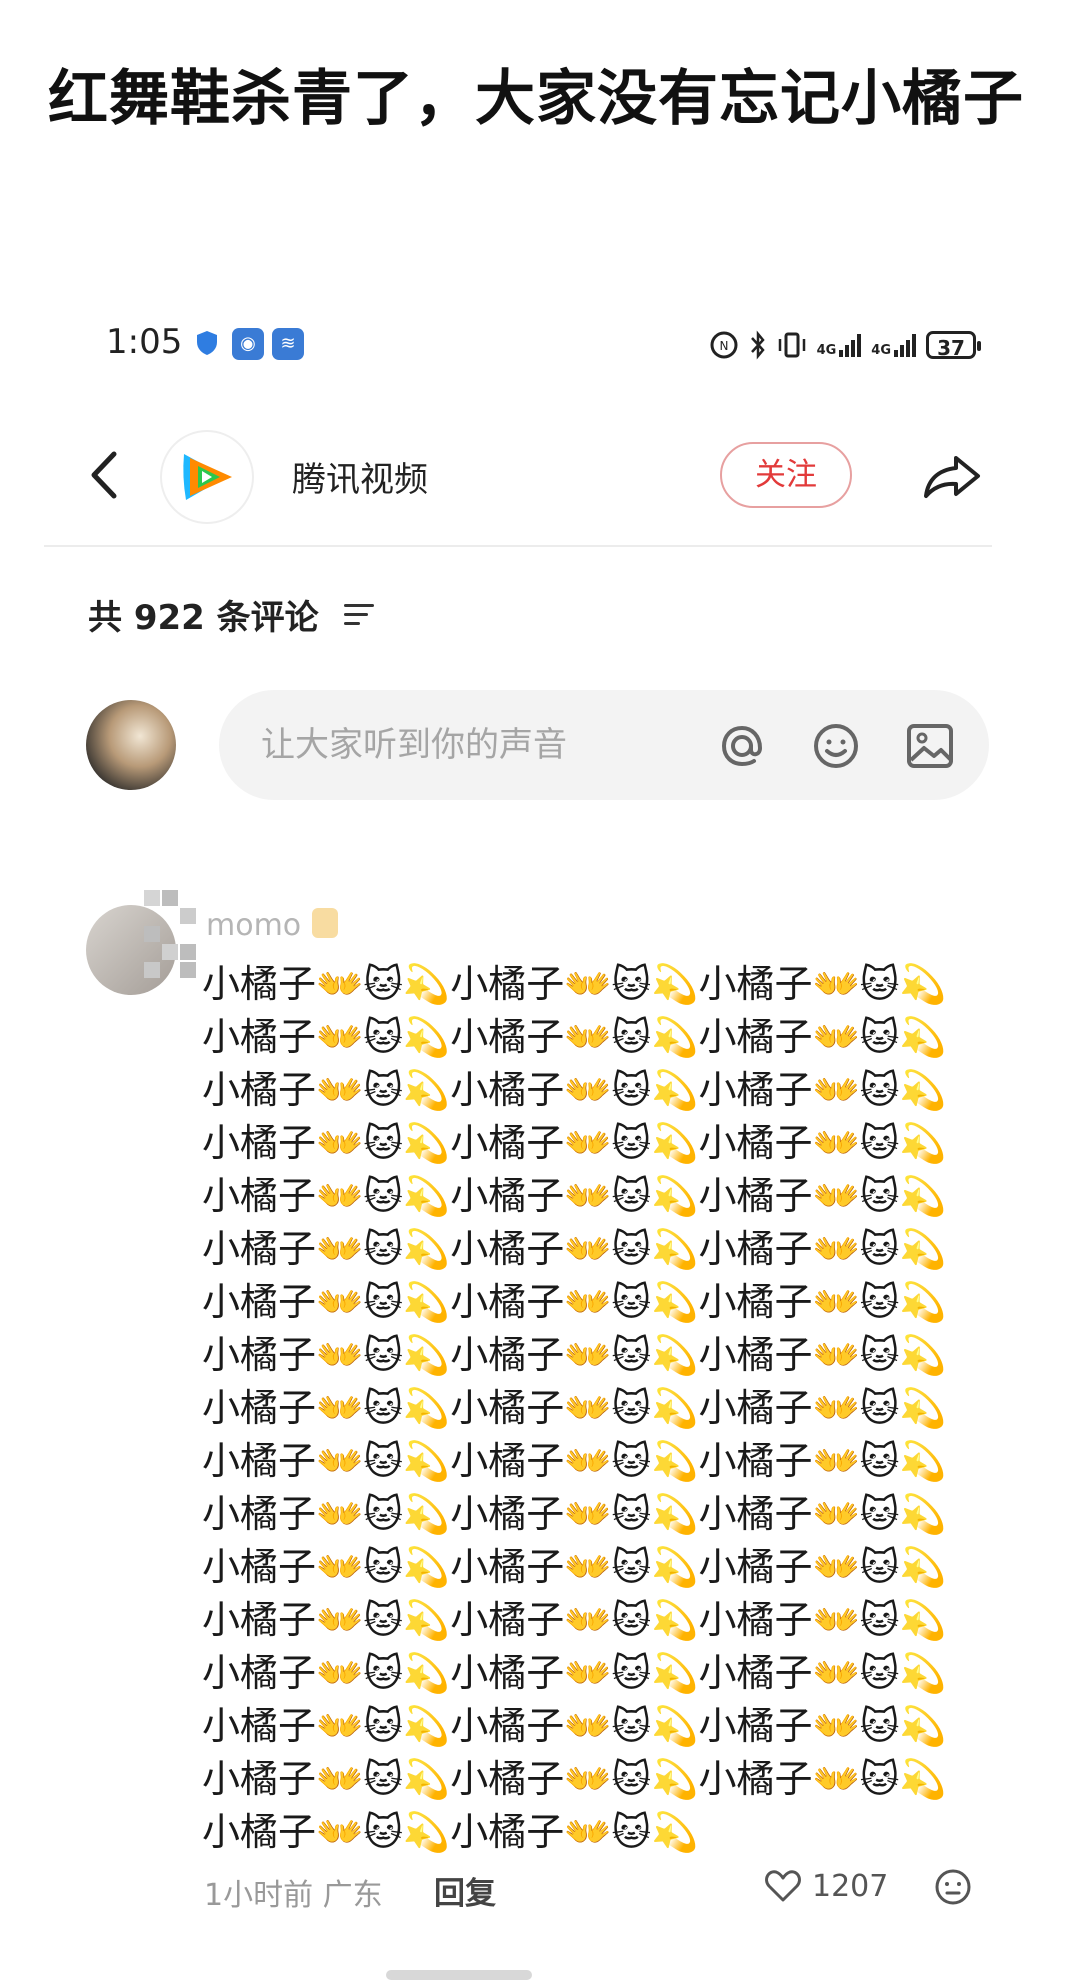 Image resolution: width=1080 pixels, height=1980 pixels. What do you see at coordinates (325, 923) in the screenshot?
I see `username-emoji` at bounding box center [325, 923].